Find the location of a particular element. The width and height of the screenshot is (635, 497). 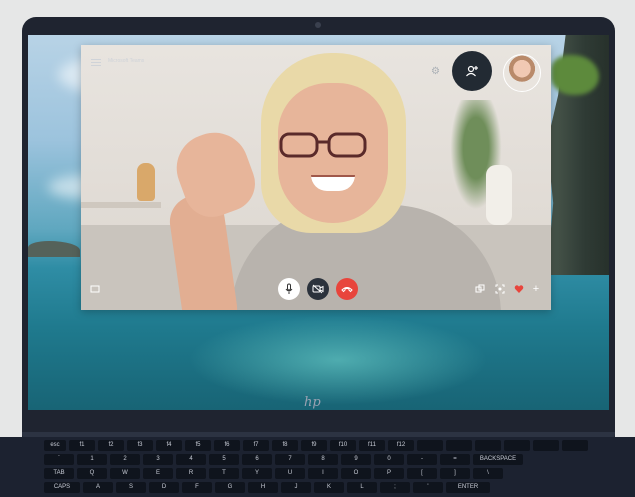

key: - is located at coordinates (422, 459).